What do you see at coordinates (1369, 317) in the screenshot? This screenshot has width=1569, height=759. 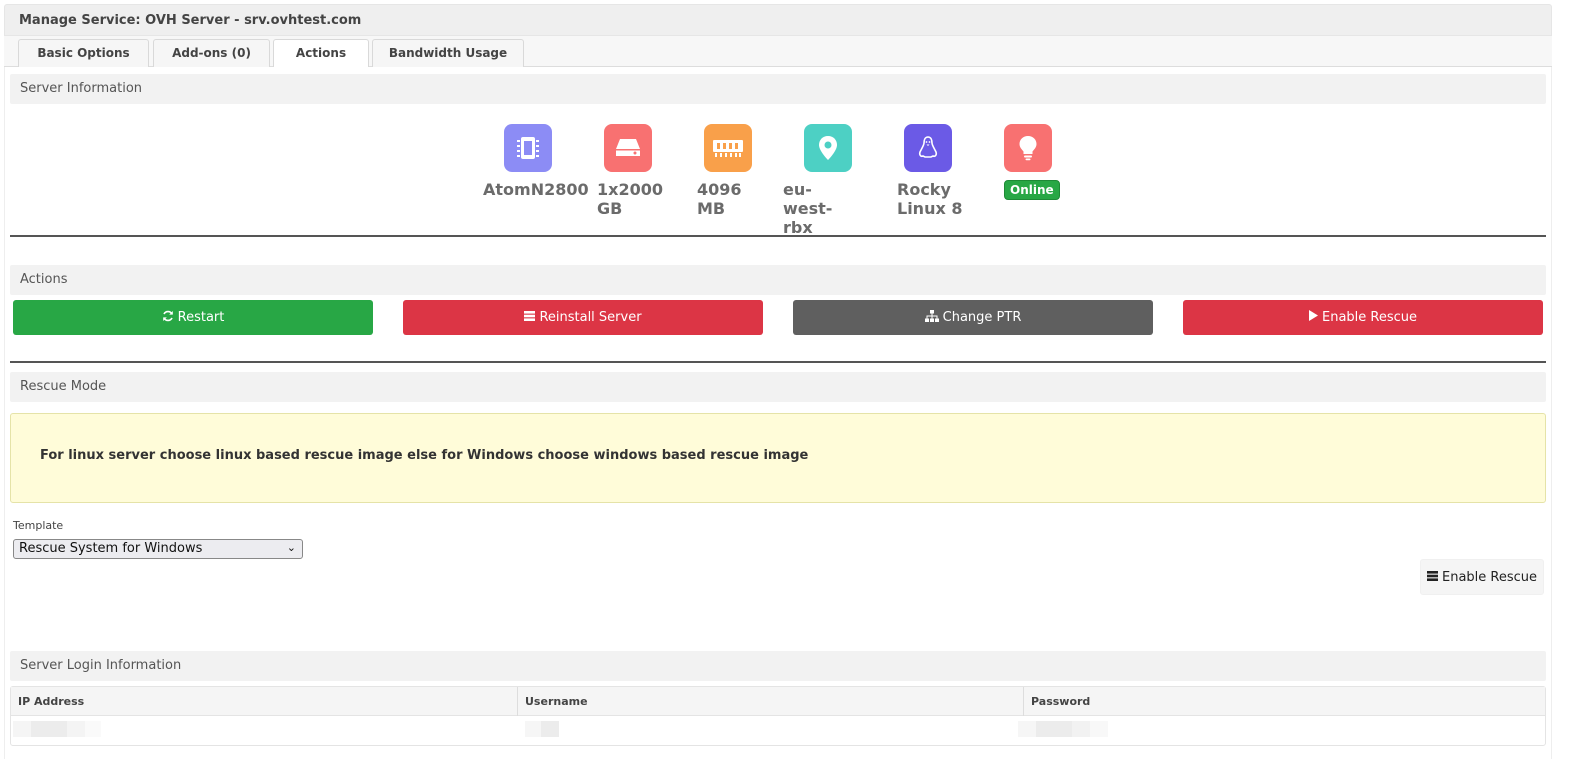 I see `enable-rescue-label: Enable Rescue` at bounding box center [1369, 317].